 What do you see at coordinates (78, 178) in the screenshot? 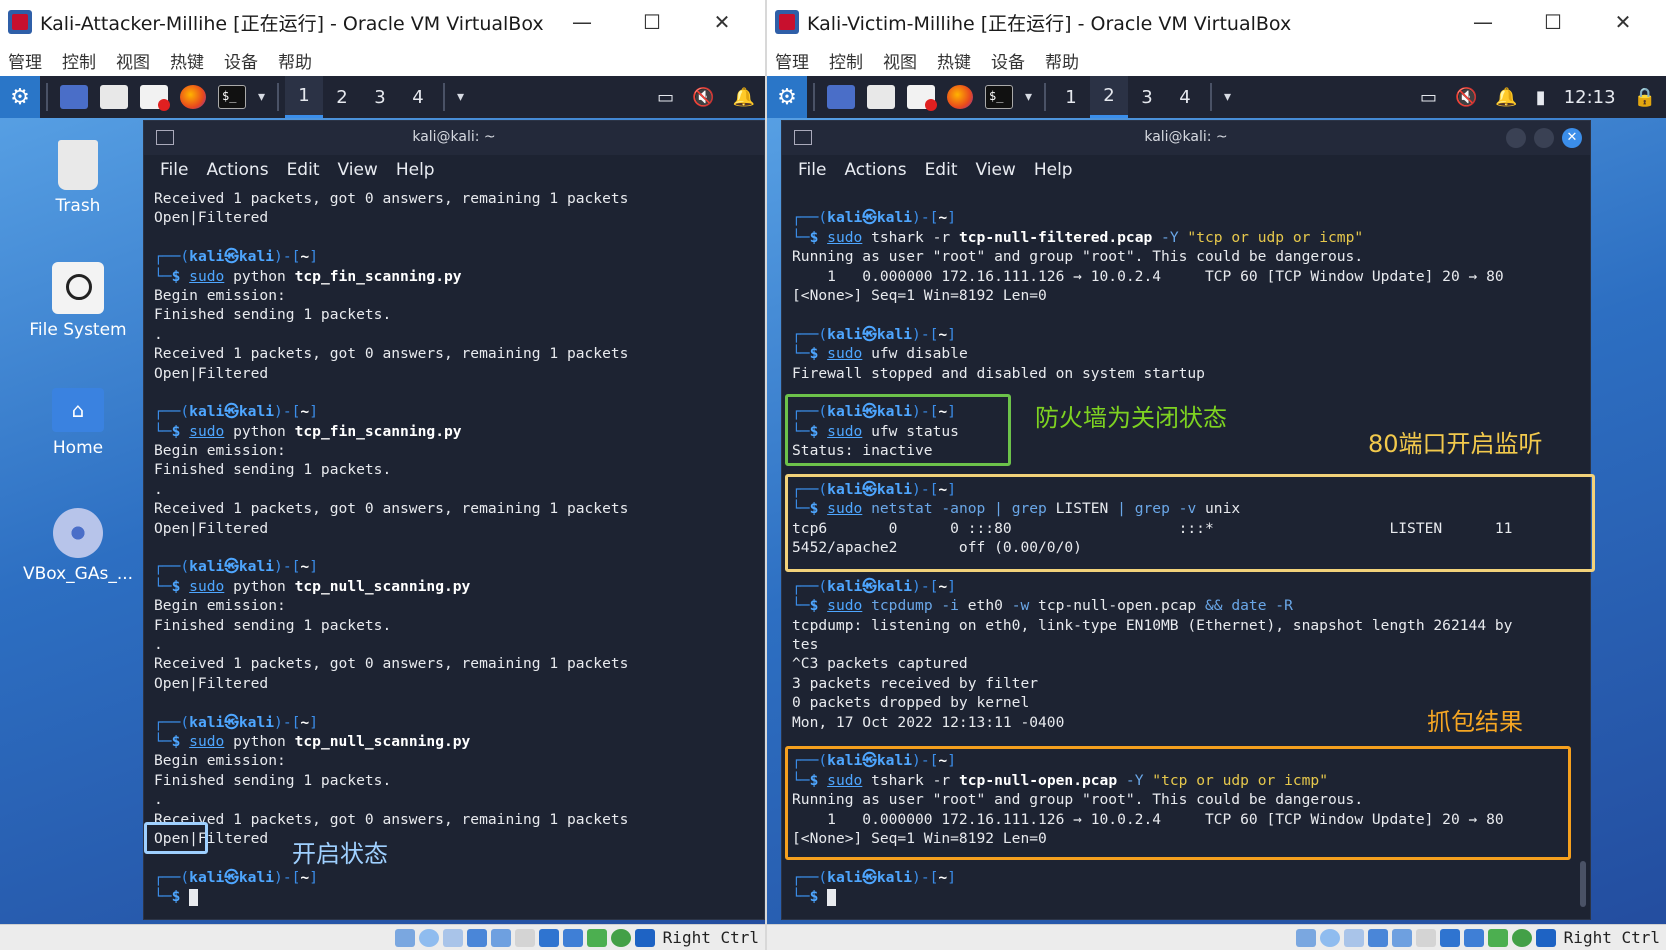
I see `desktop-icon-trash: Trash` at bounding box center [78, 178].